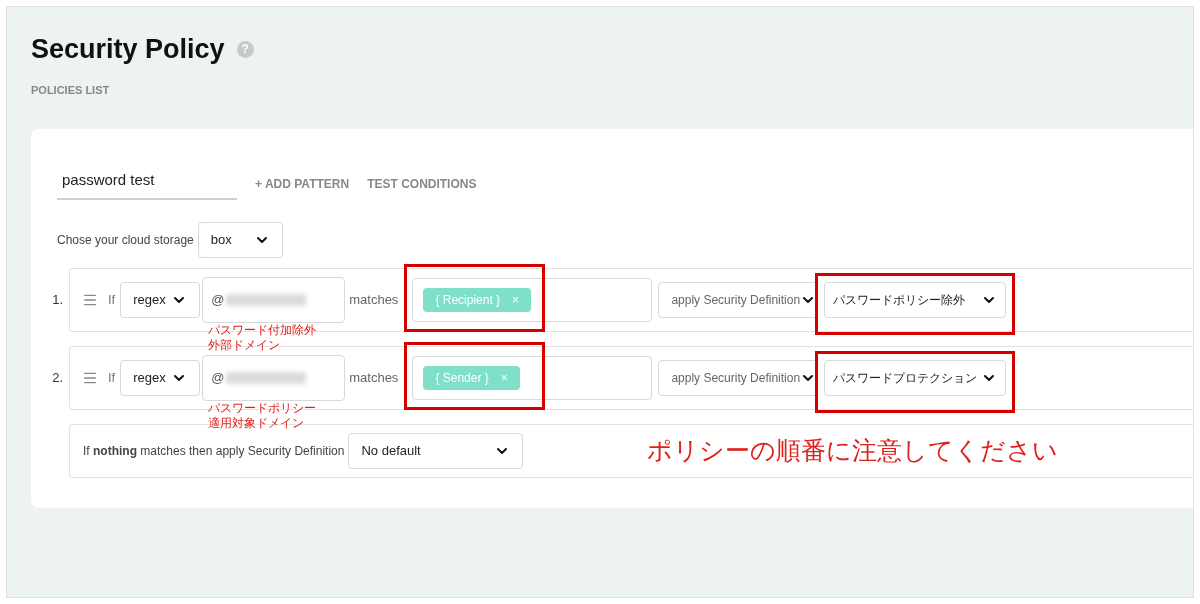 This screenshot has height=604, width=1200. Describe the element at coordinates (262, 408) in the screenshot. I see `annotation-note: パスワードポリシー` at that location.